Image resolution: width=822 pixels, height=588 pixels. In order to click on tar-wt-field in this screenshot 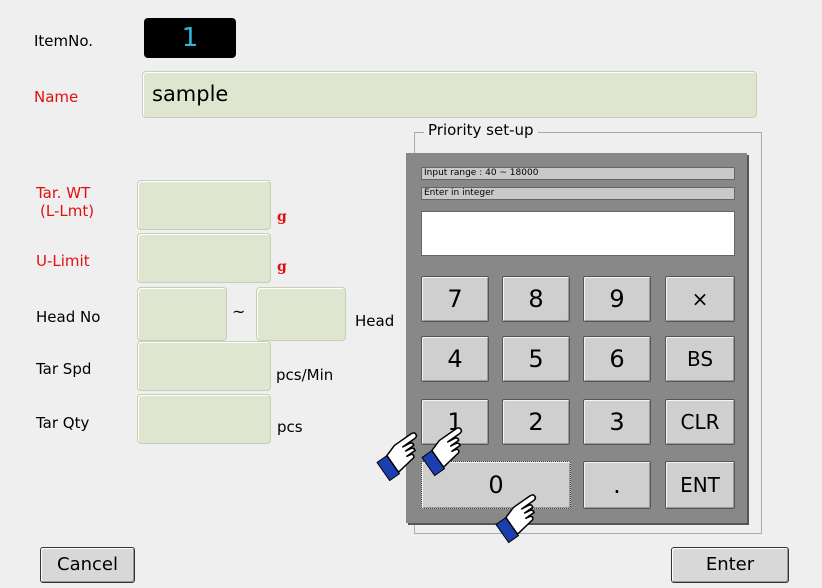, I will do `click(204, 205)`.